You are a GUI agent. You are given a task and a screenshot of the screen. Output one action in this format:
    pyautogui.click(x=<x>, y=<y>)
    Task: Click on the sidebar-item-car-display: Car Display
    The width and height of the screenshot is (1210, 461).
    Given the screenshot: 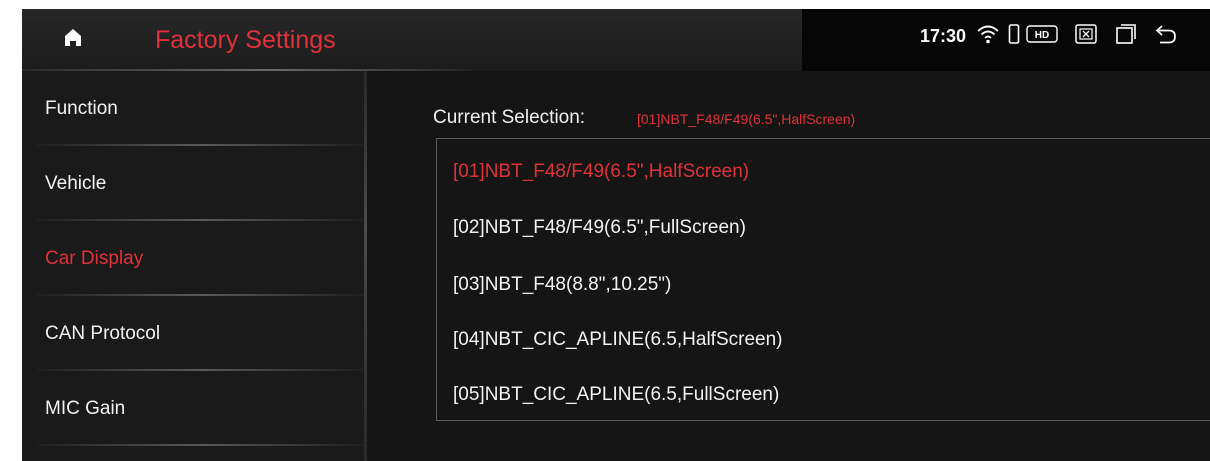 What is the action you would take?
    pyautogui.click(x=193, y=258)
    